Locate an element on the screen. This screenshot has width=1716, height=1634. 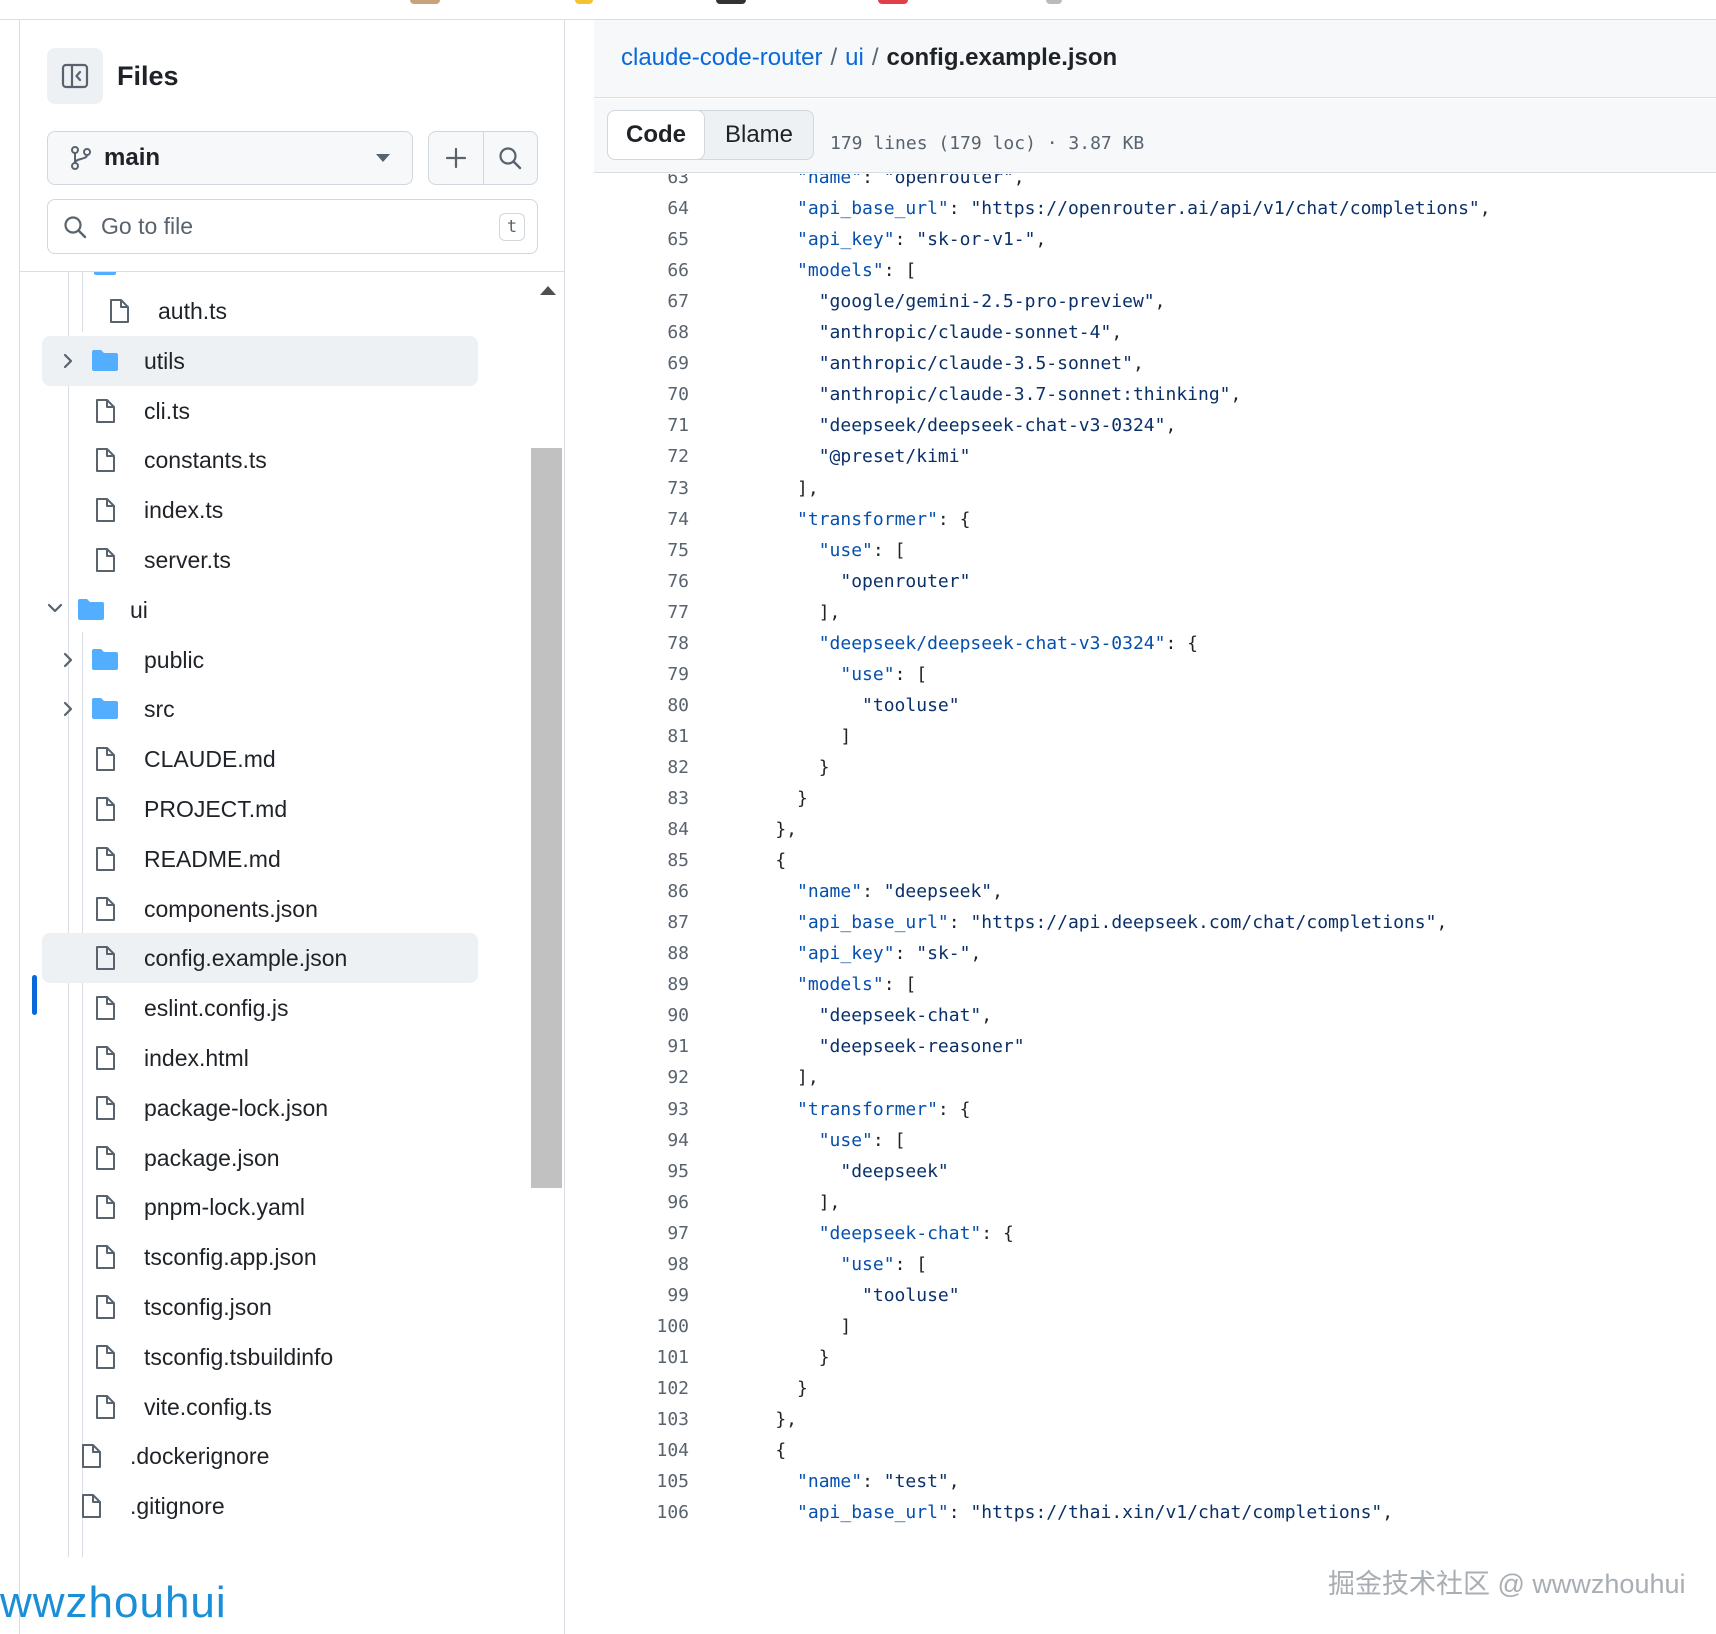
line-content: } is located at coordinates (781, 1357).